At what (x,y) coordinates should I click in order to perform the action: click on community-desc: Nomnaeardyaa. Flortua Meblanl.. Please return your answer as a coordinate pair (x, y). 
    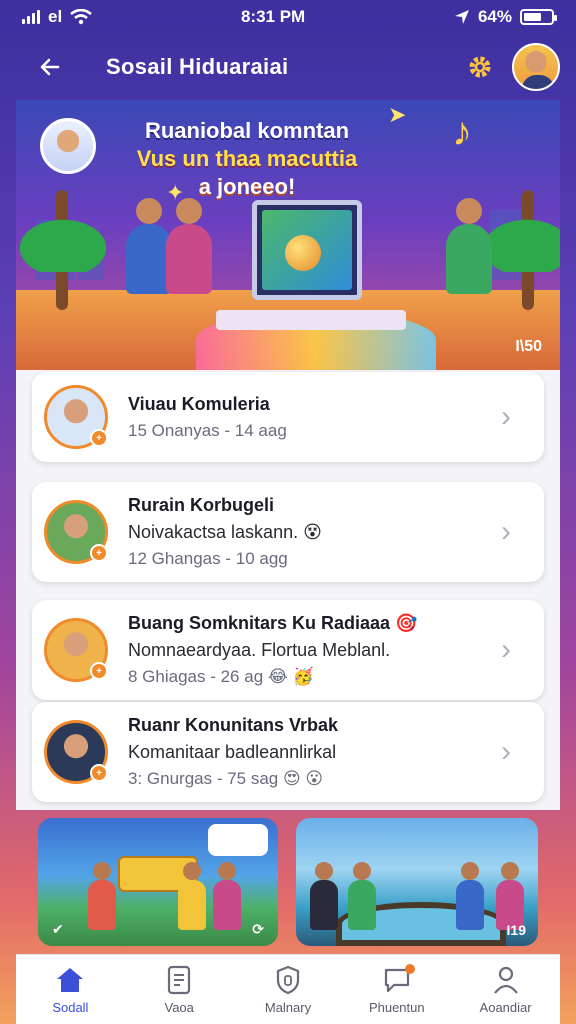
    Looking at the image, I should click on (259, 650).